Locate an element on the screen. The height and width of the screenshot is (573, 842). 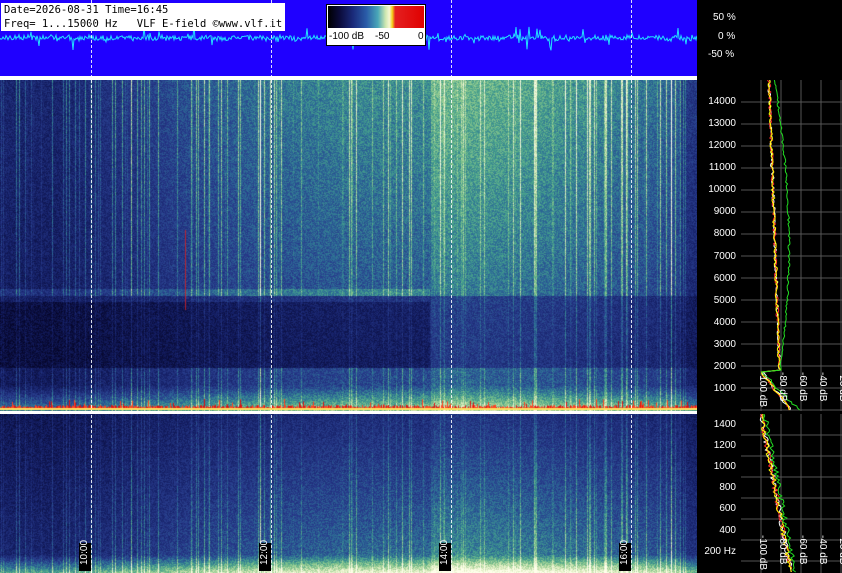
time-label-text: 16:00 is located at coordinates (624, 552).